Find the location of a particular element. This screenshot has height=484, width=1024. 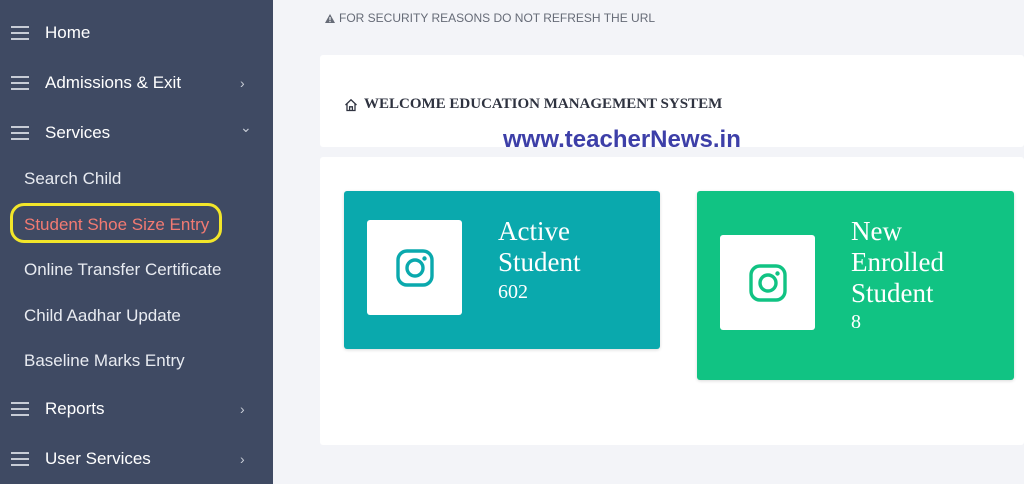

sidebar-item-admissions-exit: Admissions & Exit › is located at coordinates (136, 83).